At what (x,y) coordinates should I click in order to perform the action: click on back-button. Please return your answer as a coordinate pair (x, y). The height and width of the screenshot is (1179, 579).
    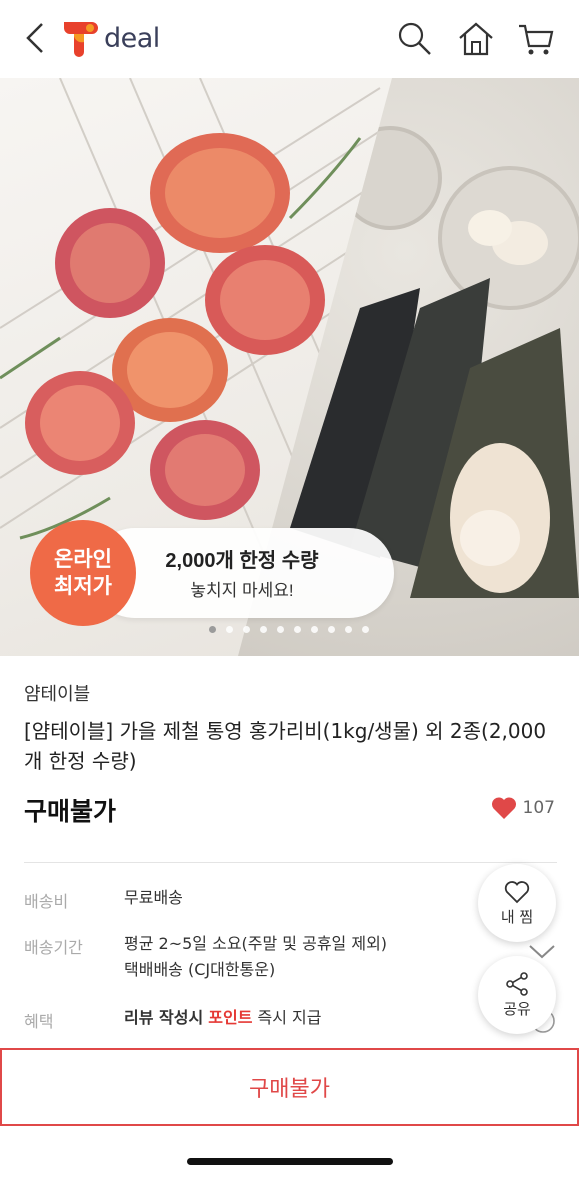
    Looking at the image, I should click on (37, 38).